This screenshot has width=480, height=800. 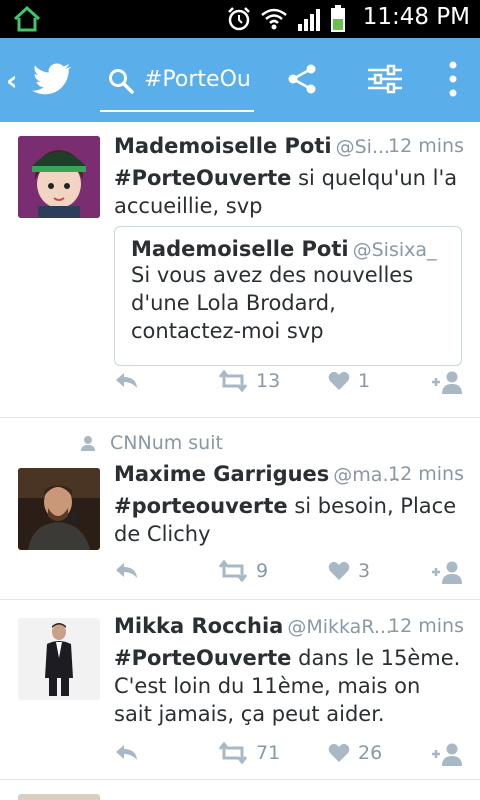 I want to click on search-field: #PorteOuverte, so click(x=177, y=82).